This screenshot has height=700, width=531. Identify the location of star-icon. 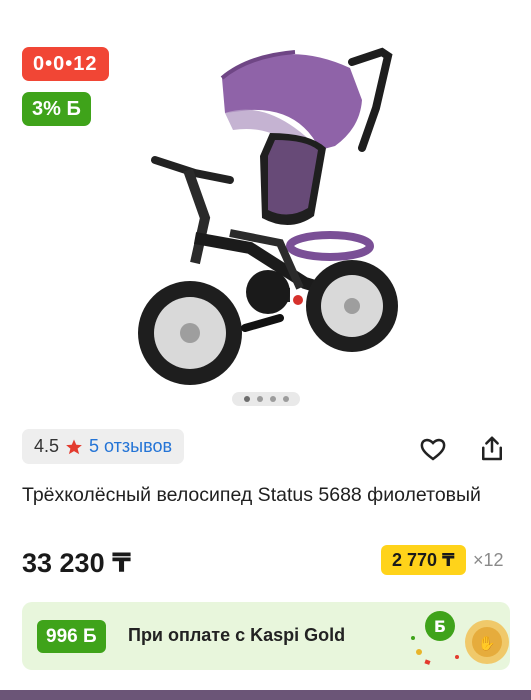
(74, 446).